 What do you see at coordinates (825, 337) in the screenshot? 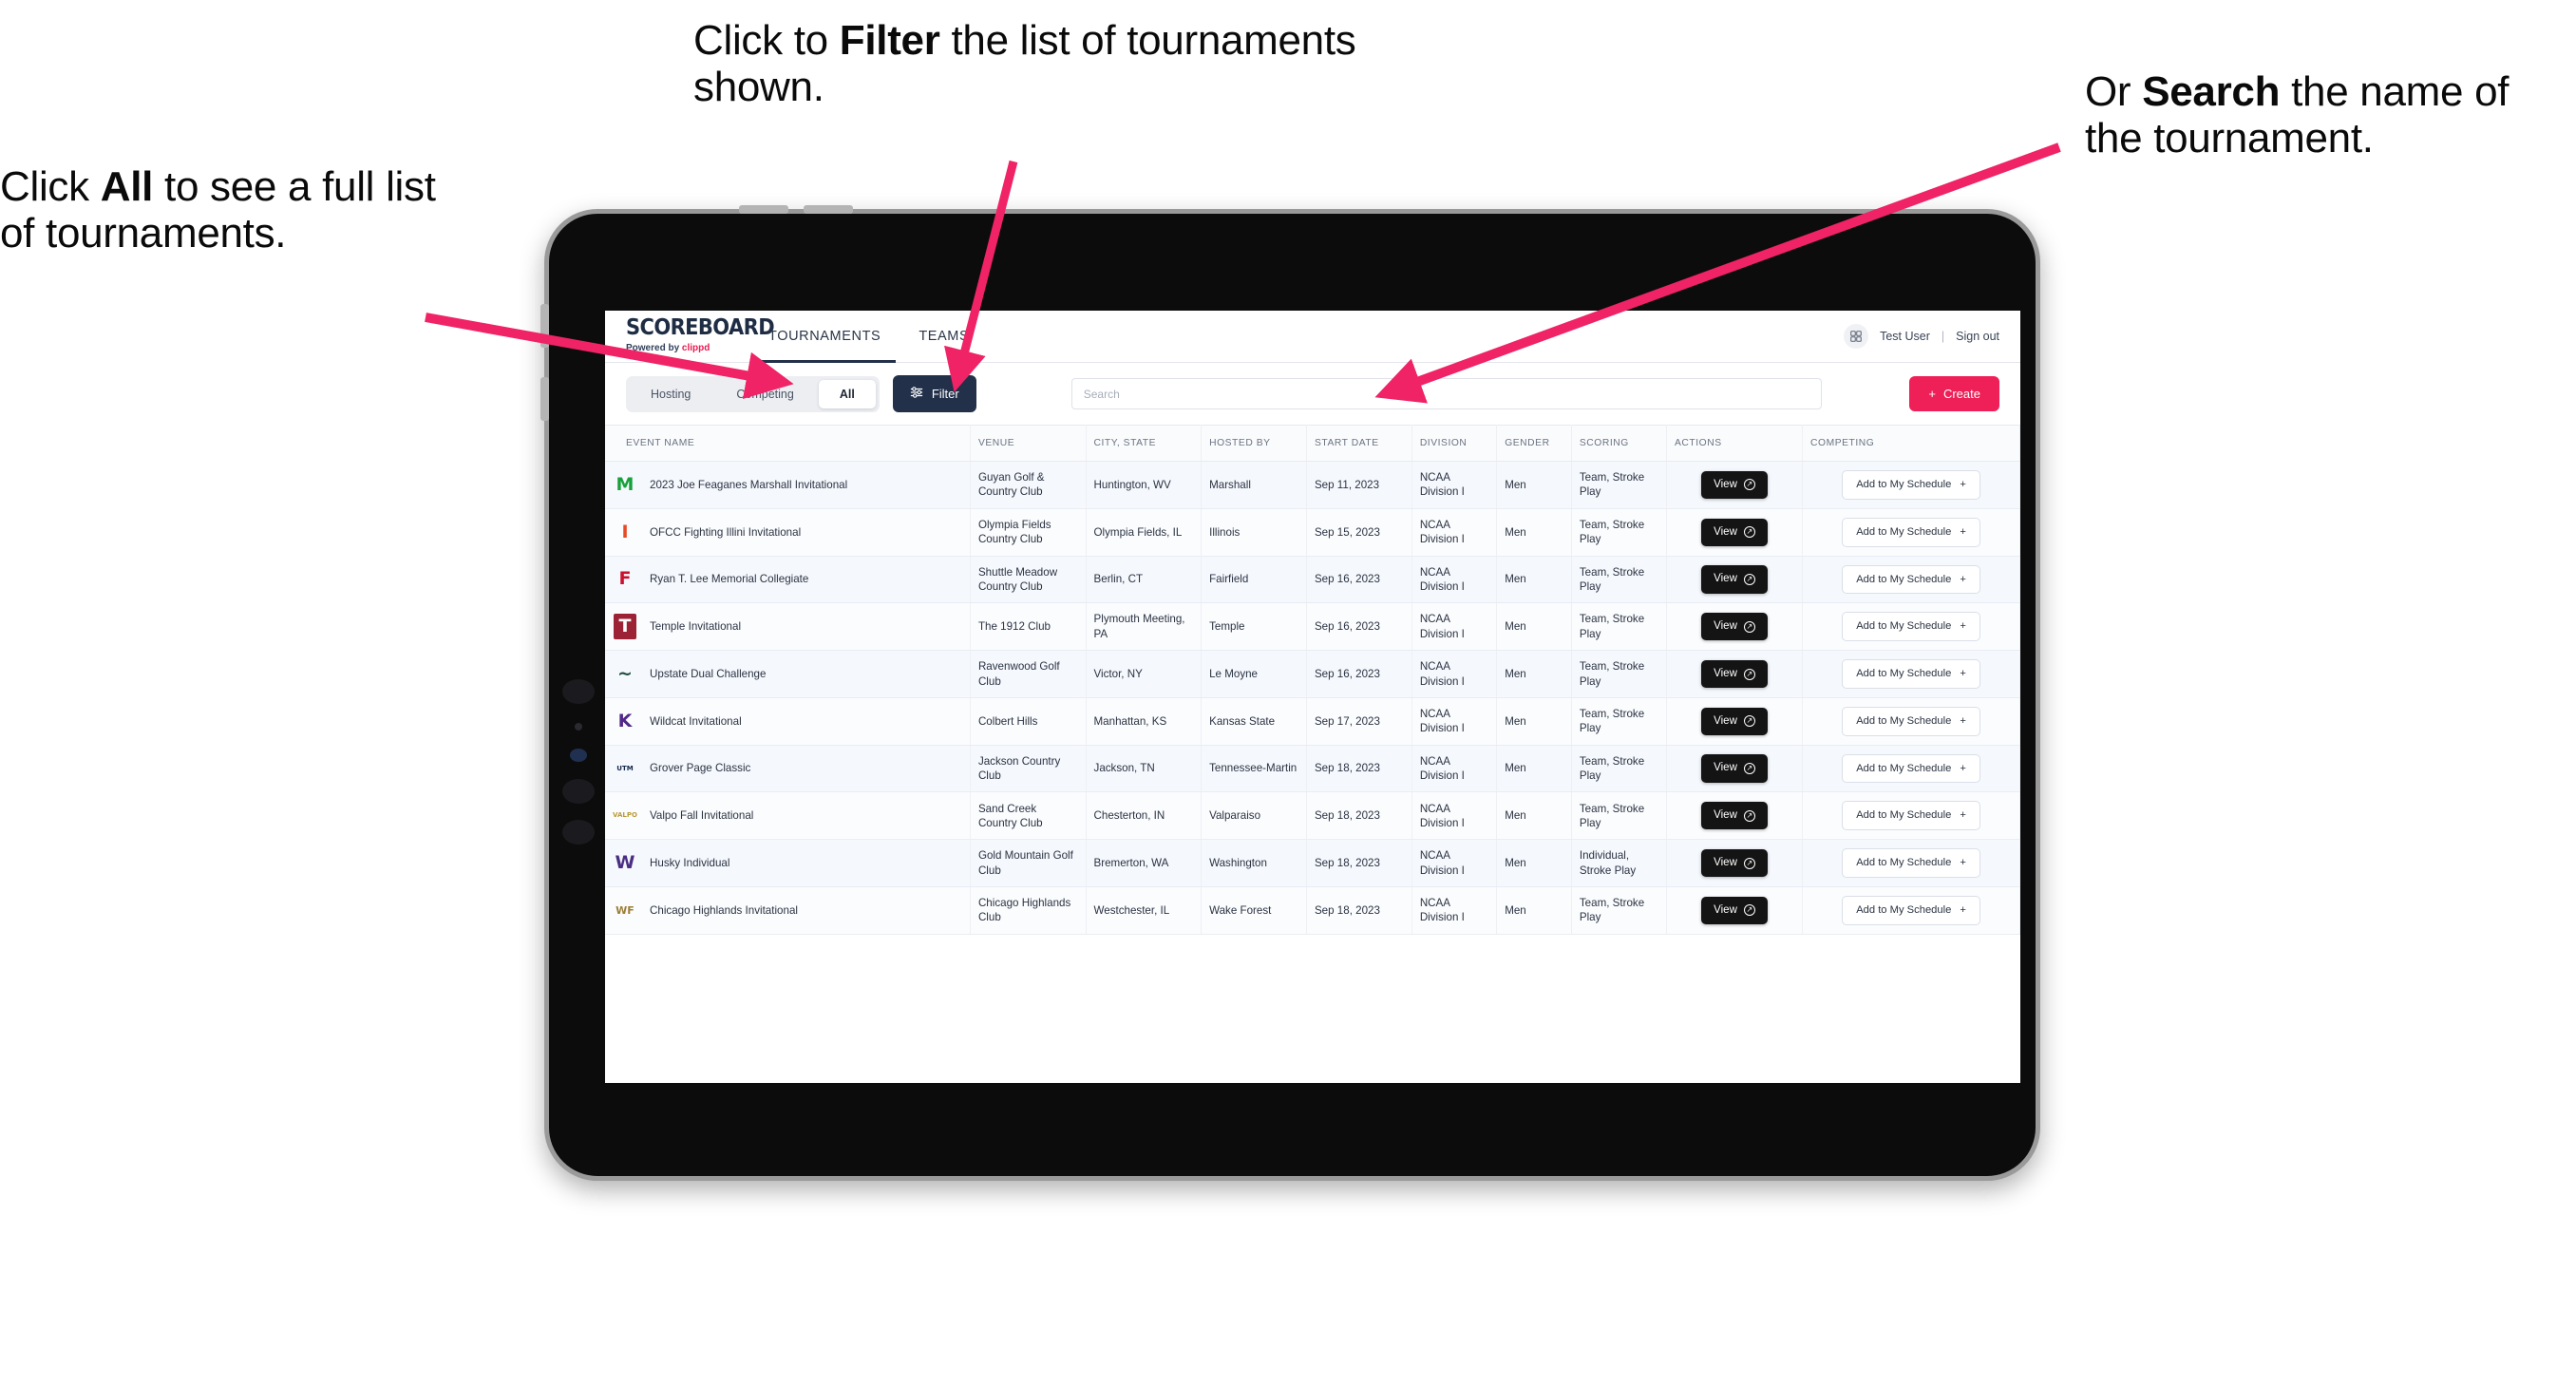
I see `tab-tournaments: TOURNAMENTS` at bounding box center [825, 337].